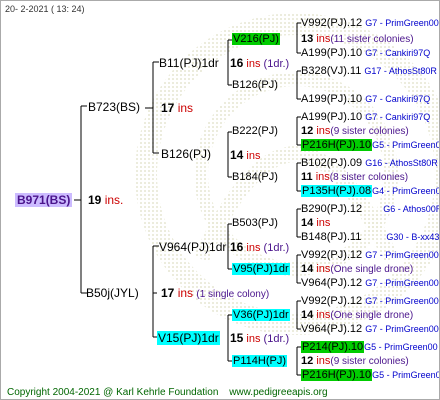 The image size is (440, 400). Describe the element at coordinates (337, 191) in the screenshot. I see `gen4-name: P135H(PJ).08` at that location.